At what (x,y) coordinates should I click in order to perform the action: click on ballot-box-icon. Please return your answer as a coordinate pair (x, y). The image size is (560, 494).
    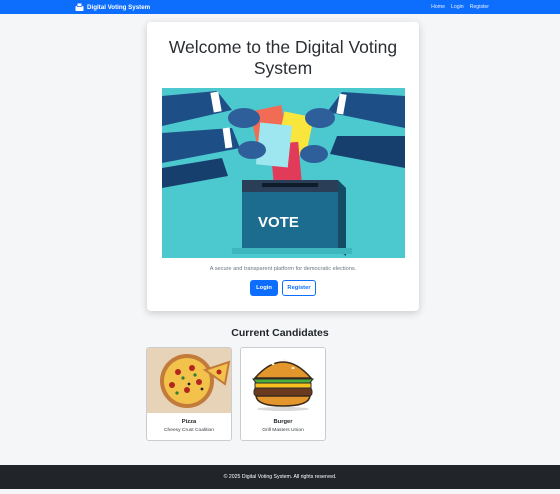
    Looking at the image, I should click on (79, 7).